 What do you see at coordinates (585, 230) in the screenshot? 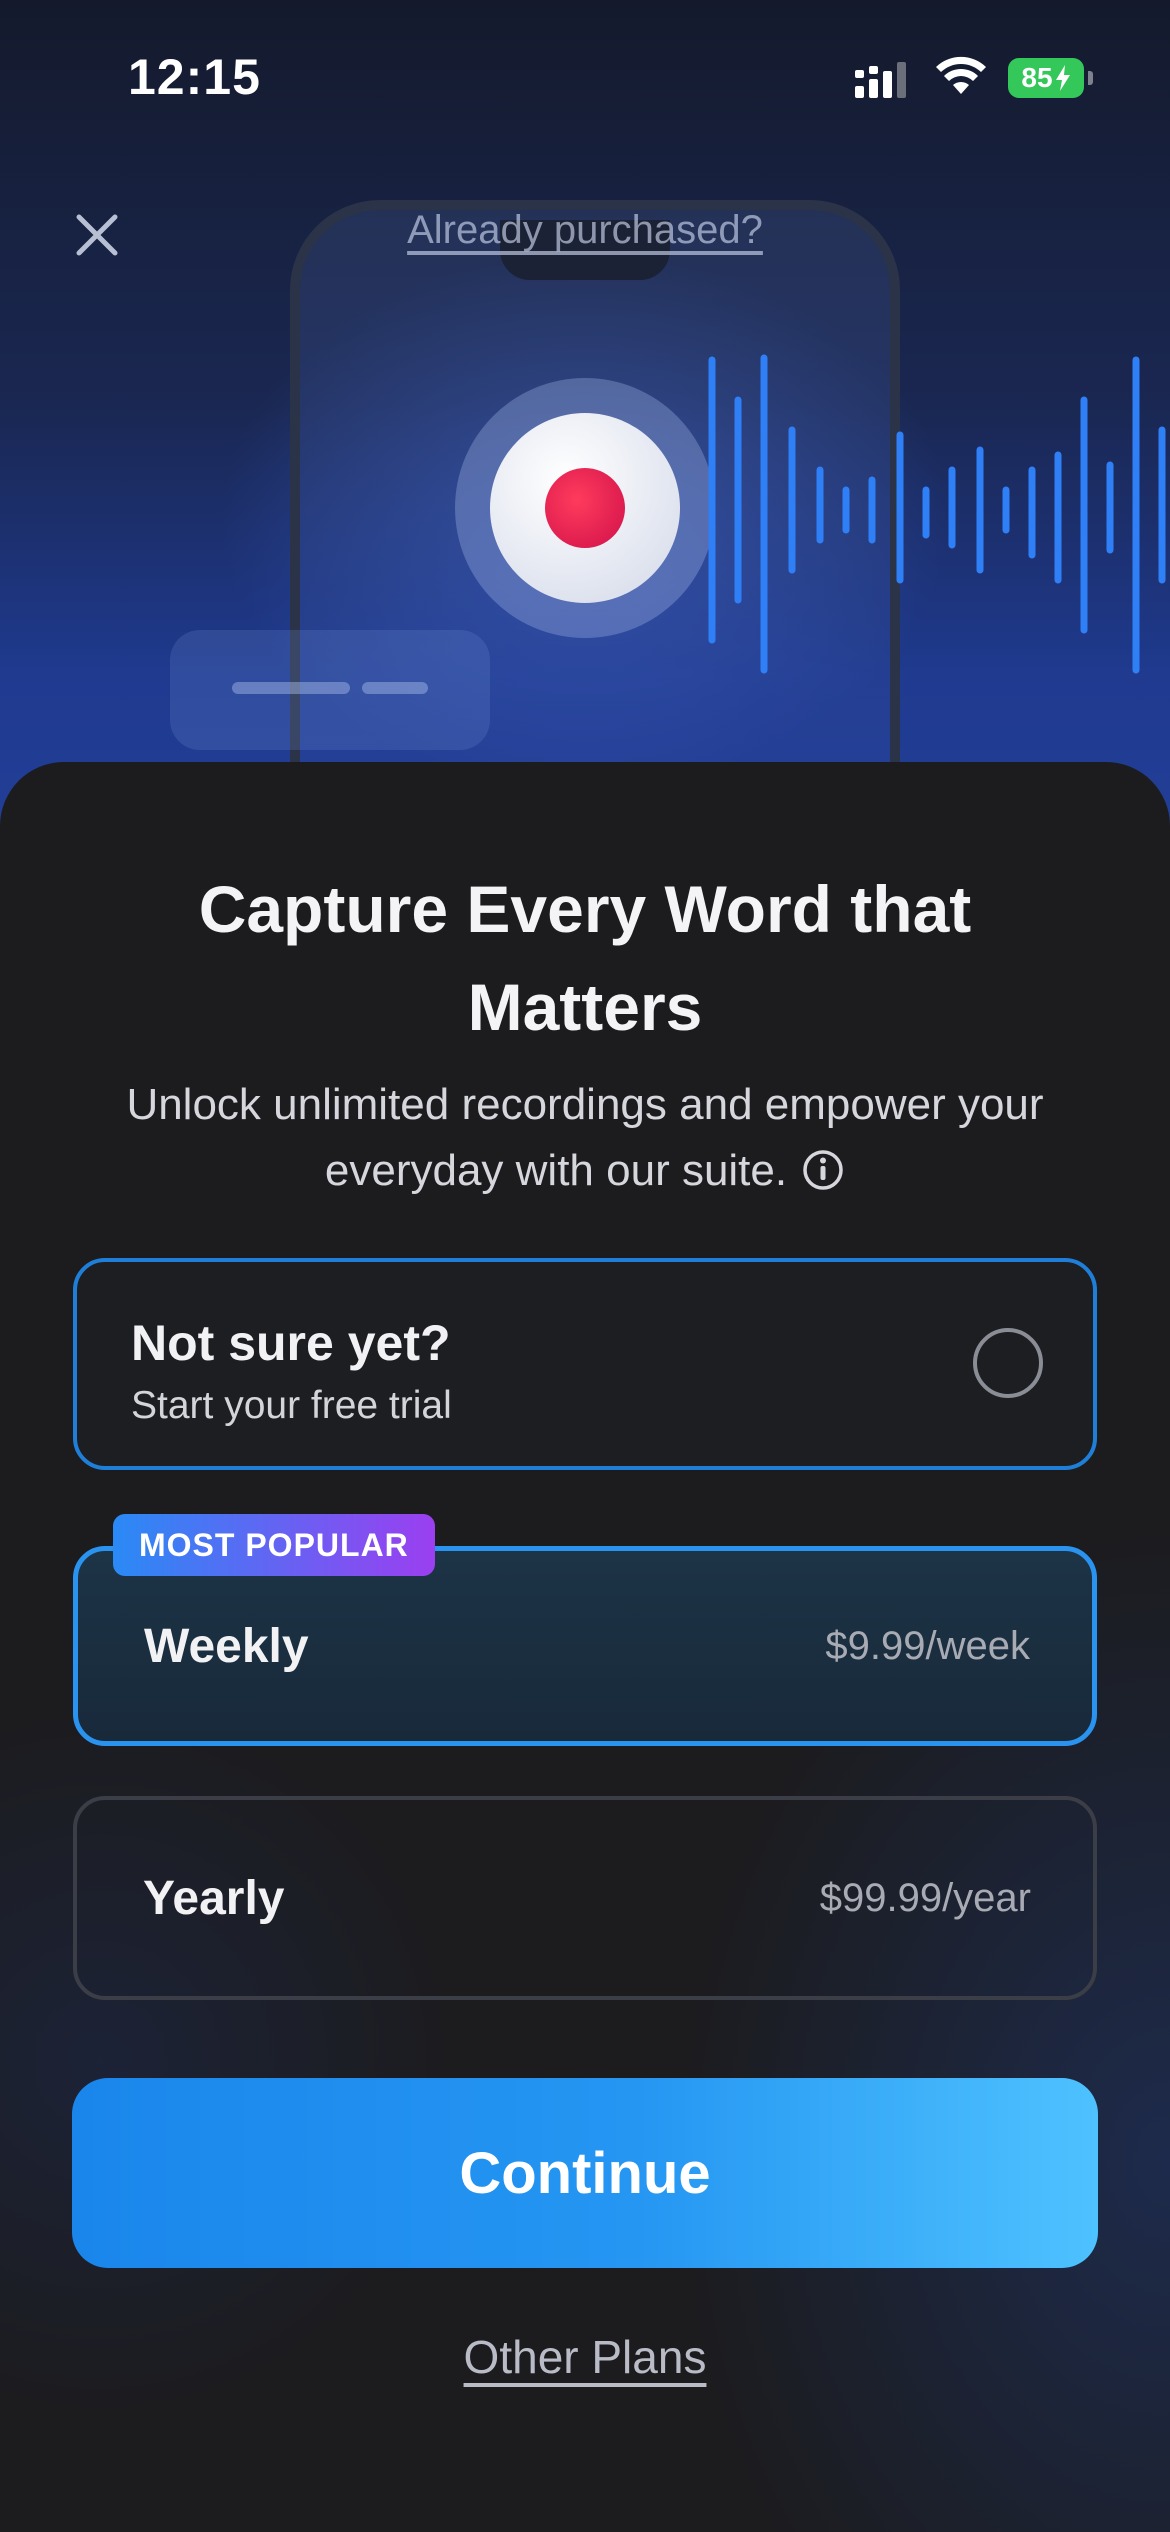
I see `already-purchased-link: Already purchased?` at bounding box center [585, 230].